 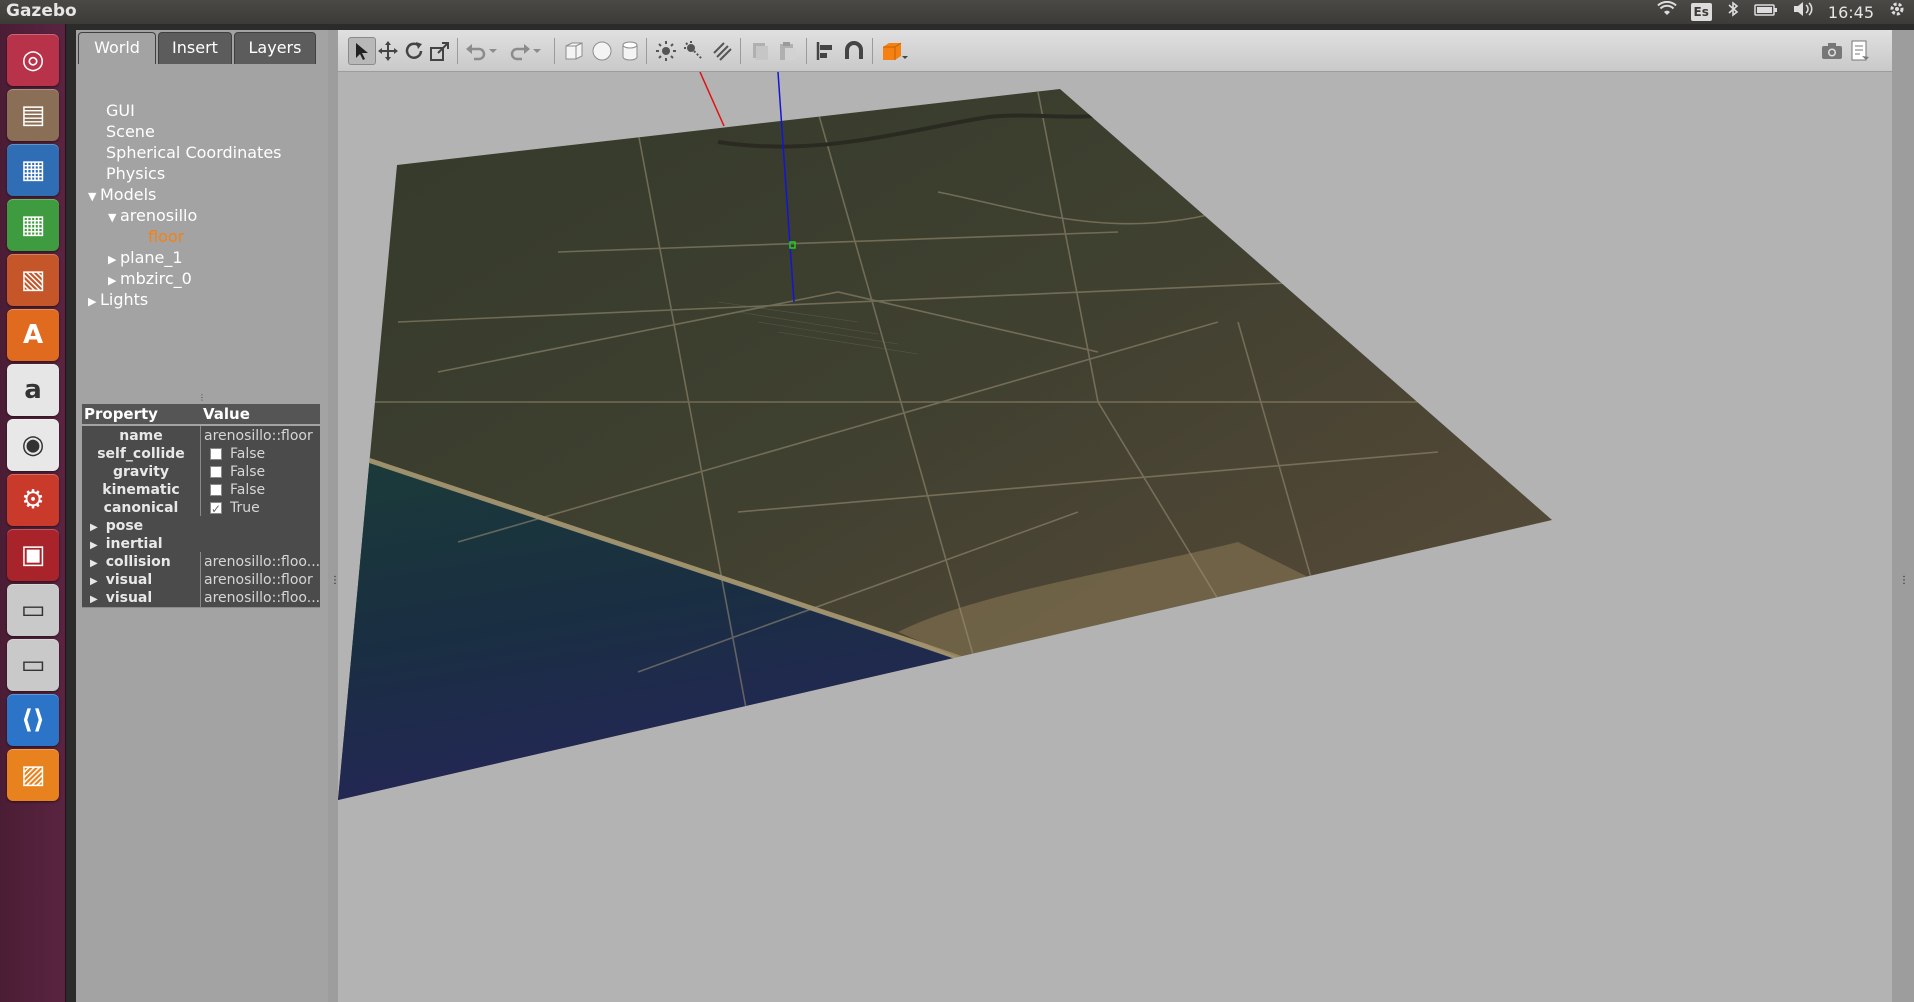 What do you see at coordinates (262, 508) in the screenshot?
I see `property-value: True` at bounding box center [262, 508].